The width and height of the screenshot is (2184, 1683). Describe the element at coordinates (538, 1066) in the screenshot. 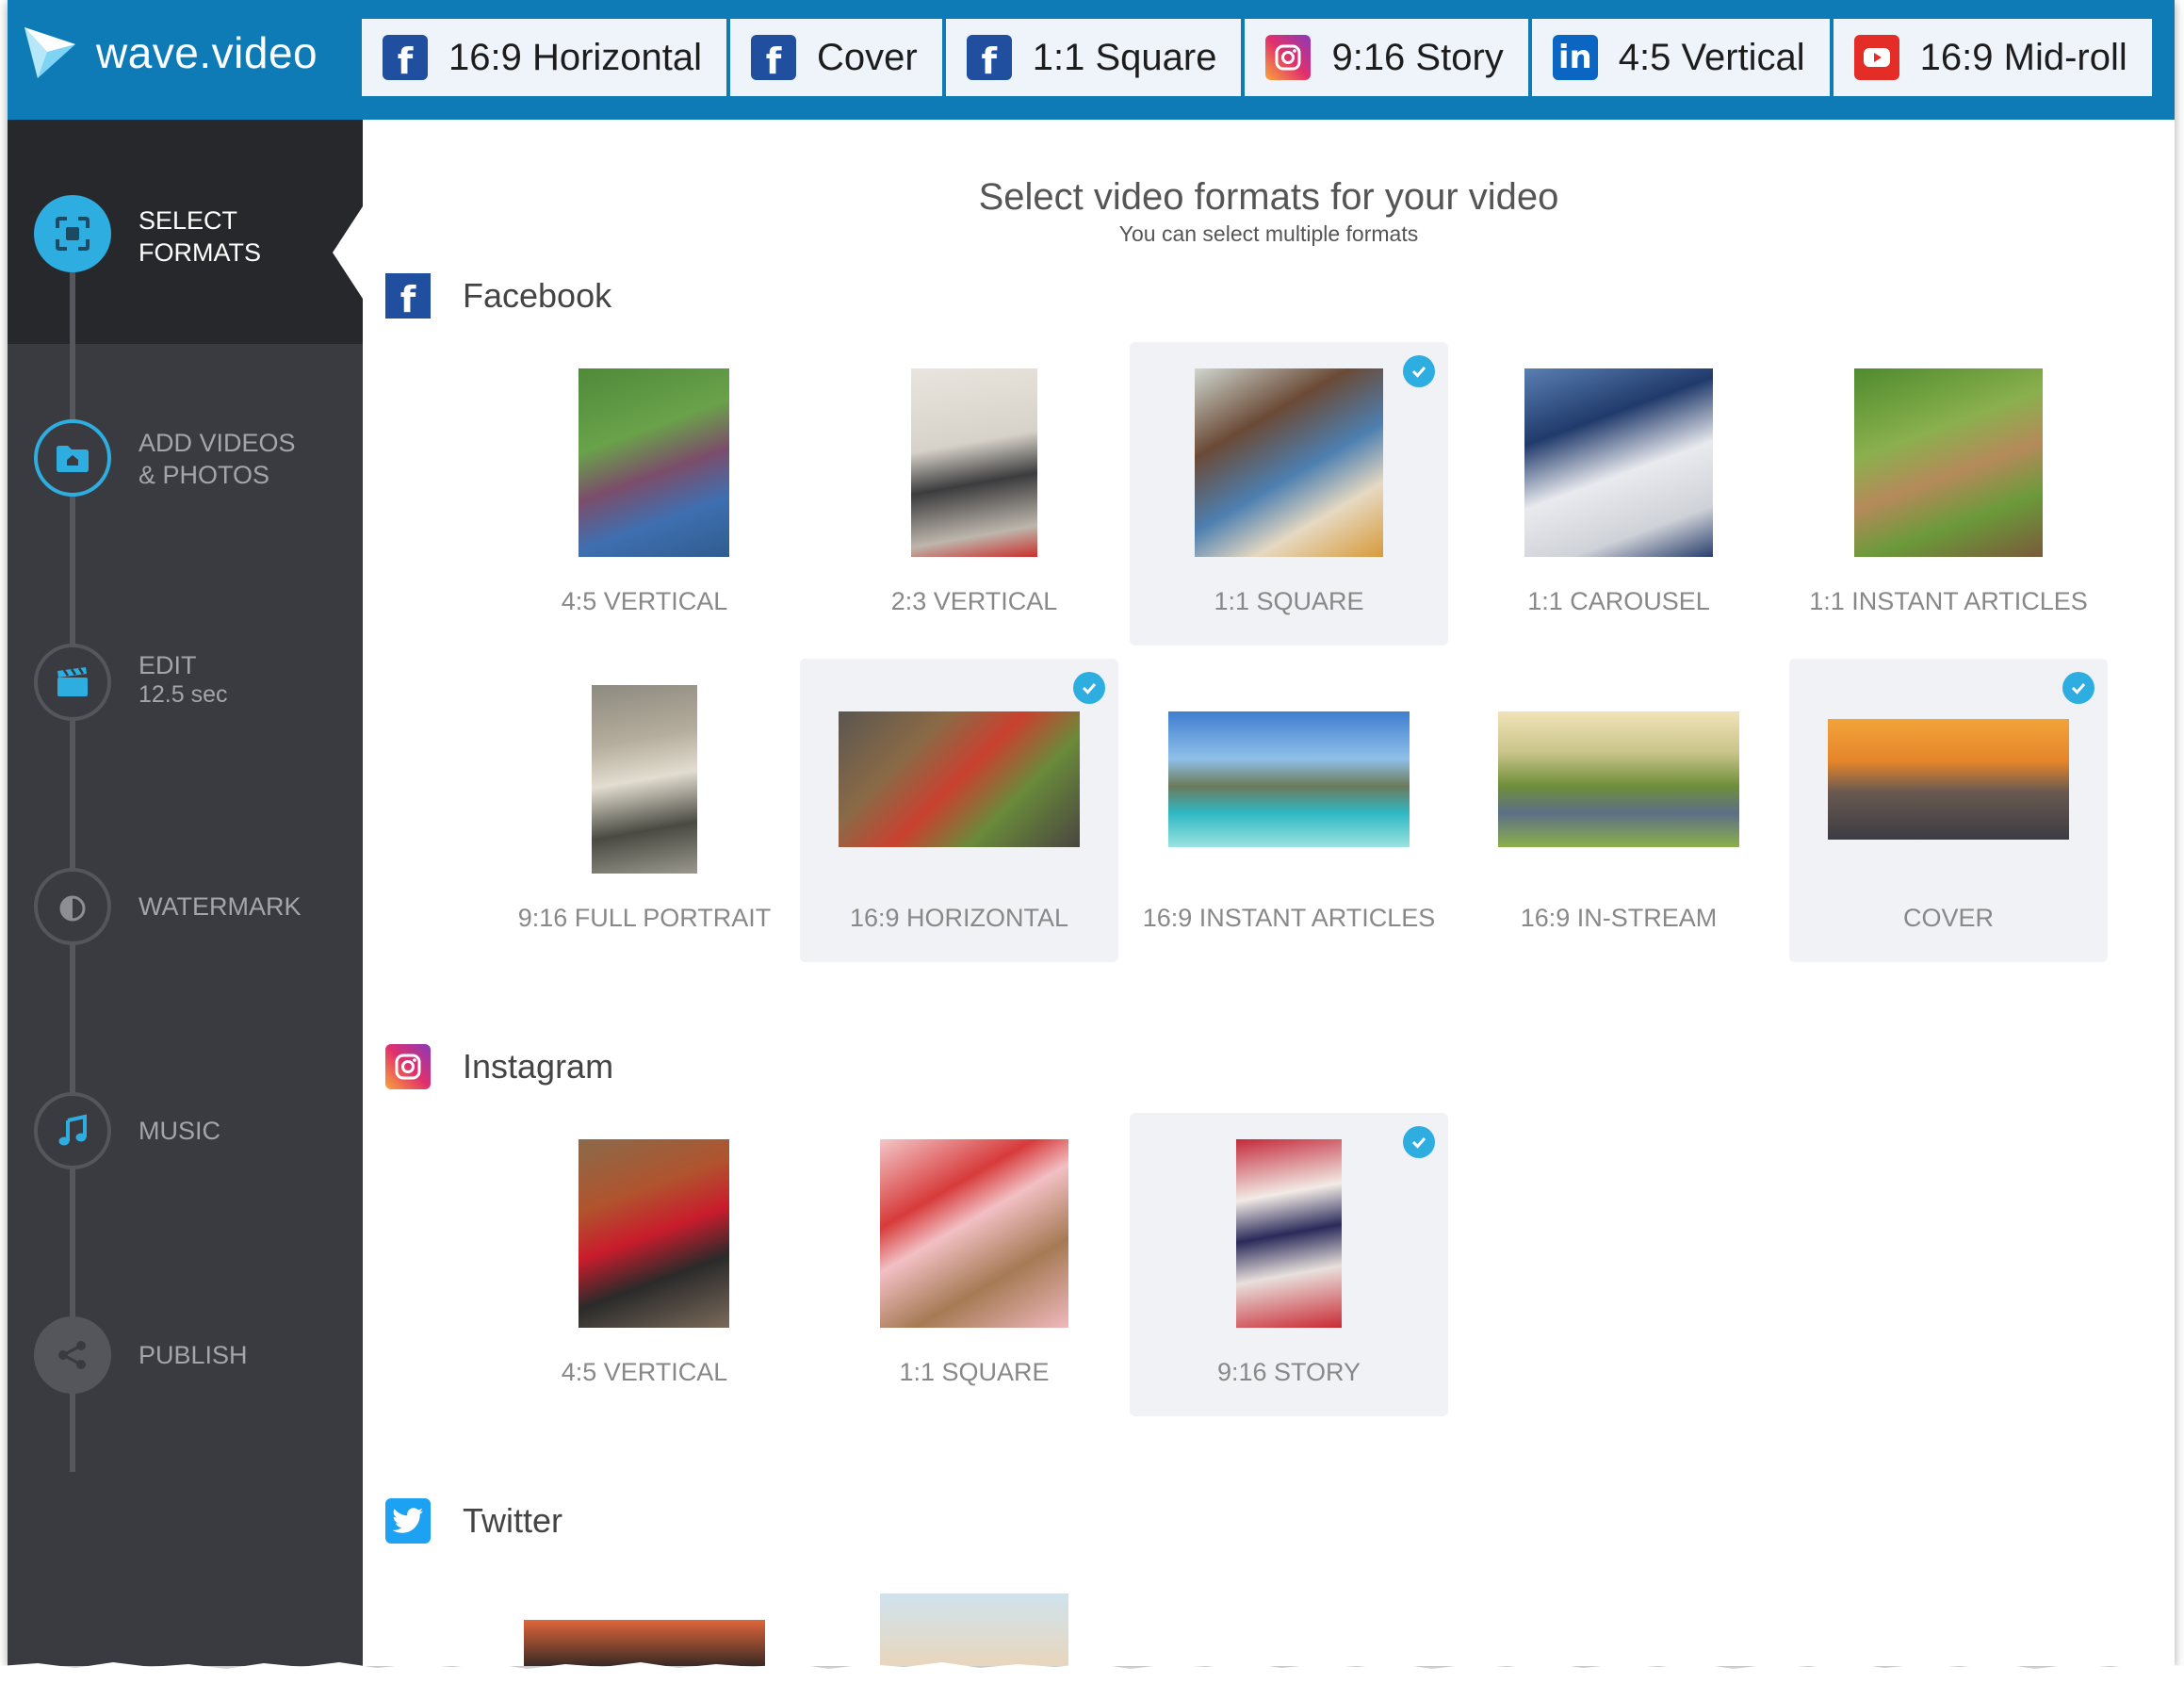

I see `section-label: Instagram` at that location.